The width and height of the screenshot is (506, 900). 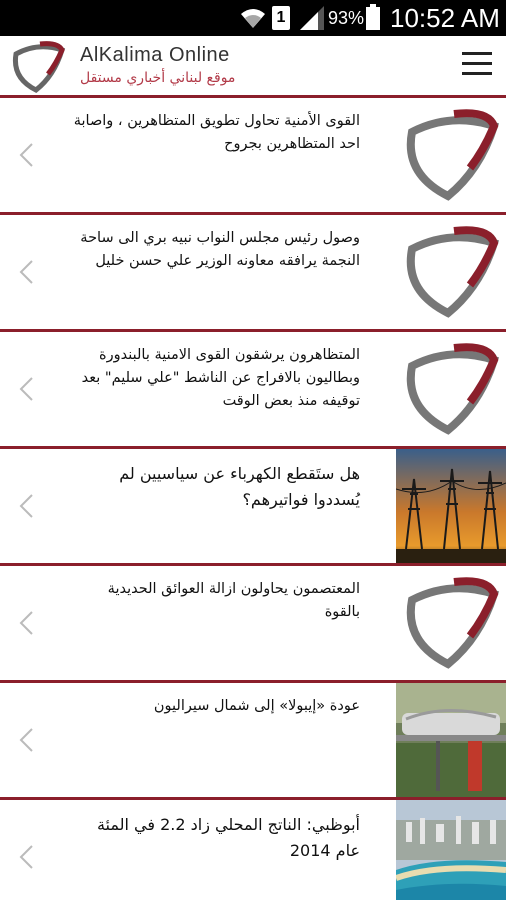 I want to click on app-subtitle: موقع لبناني أخباري مستقل, so click(x=158, y=78).